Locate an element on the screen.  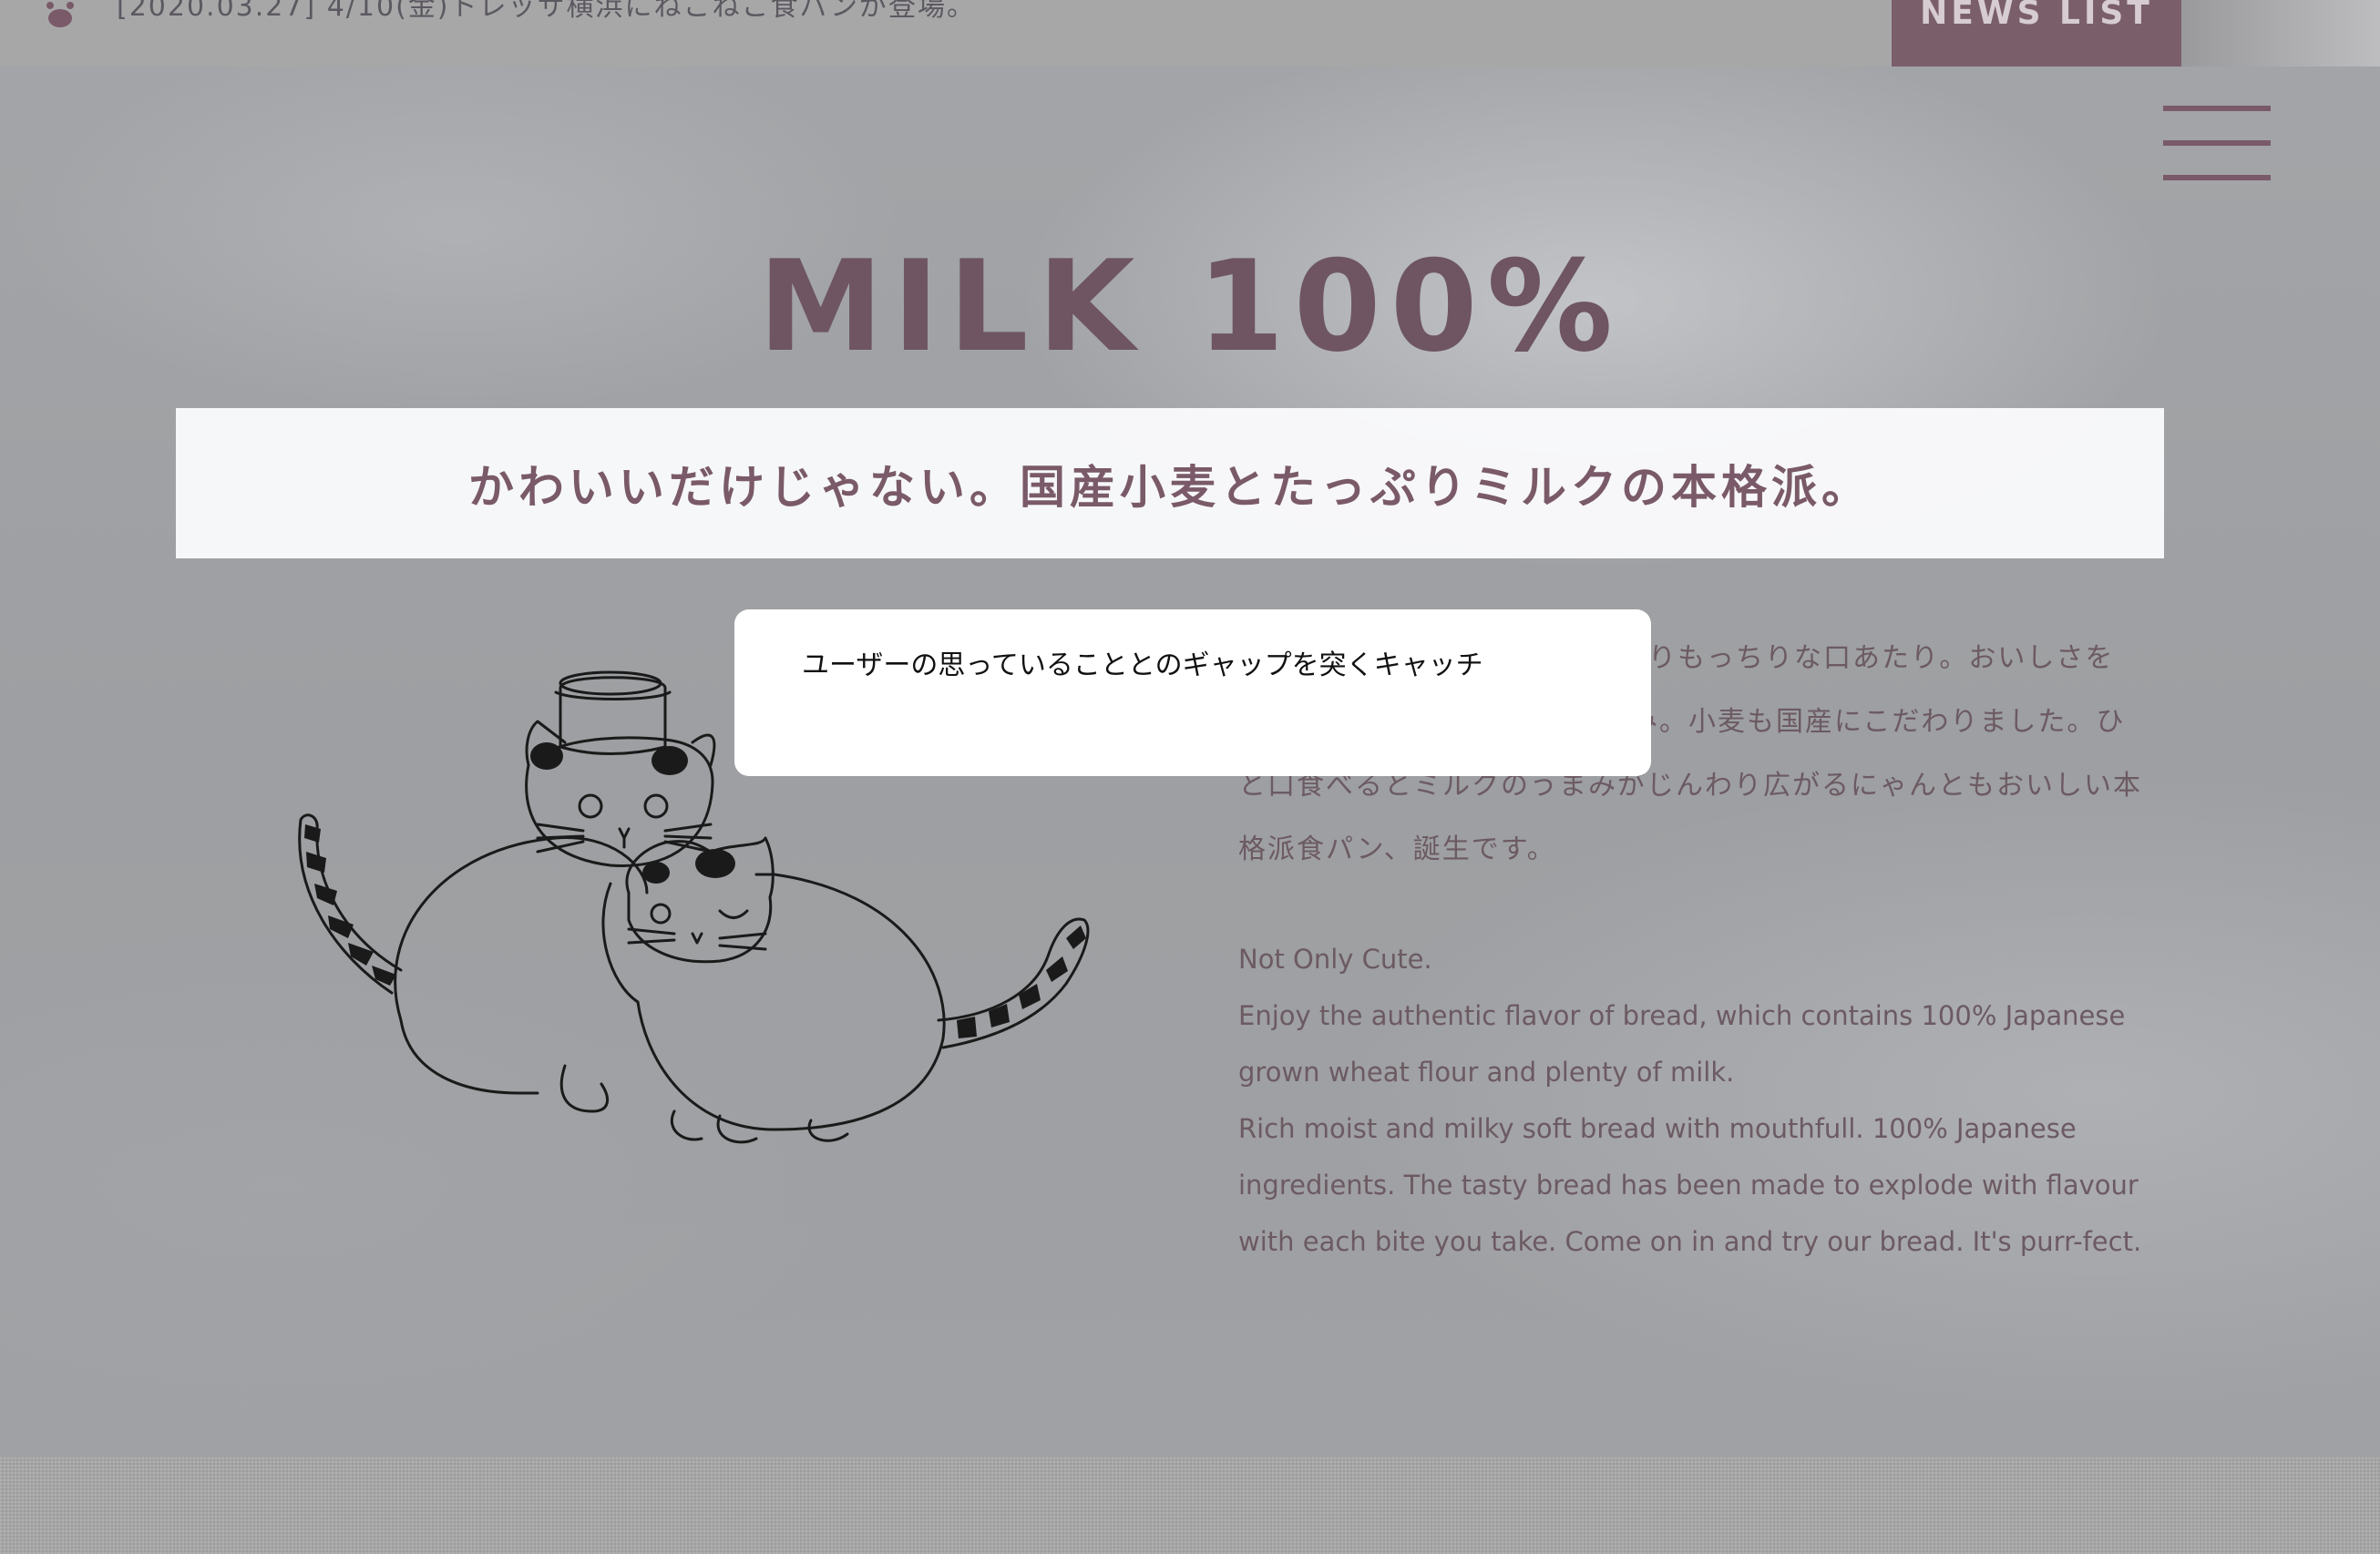
annotation-popup: ユーザーの思っていることとのギャップを突くキャッチ is located at coordinates (1192, 692).